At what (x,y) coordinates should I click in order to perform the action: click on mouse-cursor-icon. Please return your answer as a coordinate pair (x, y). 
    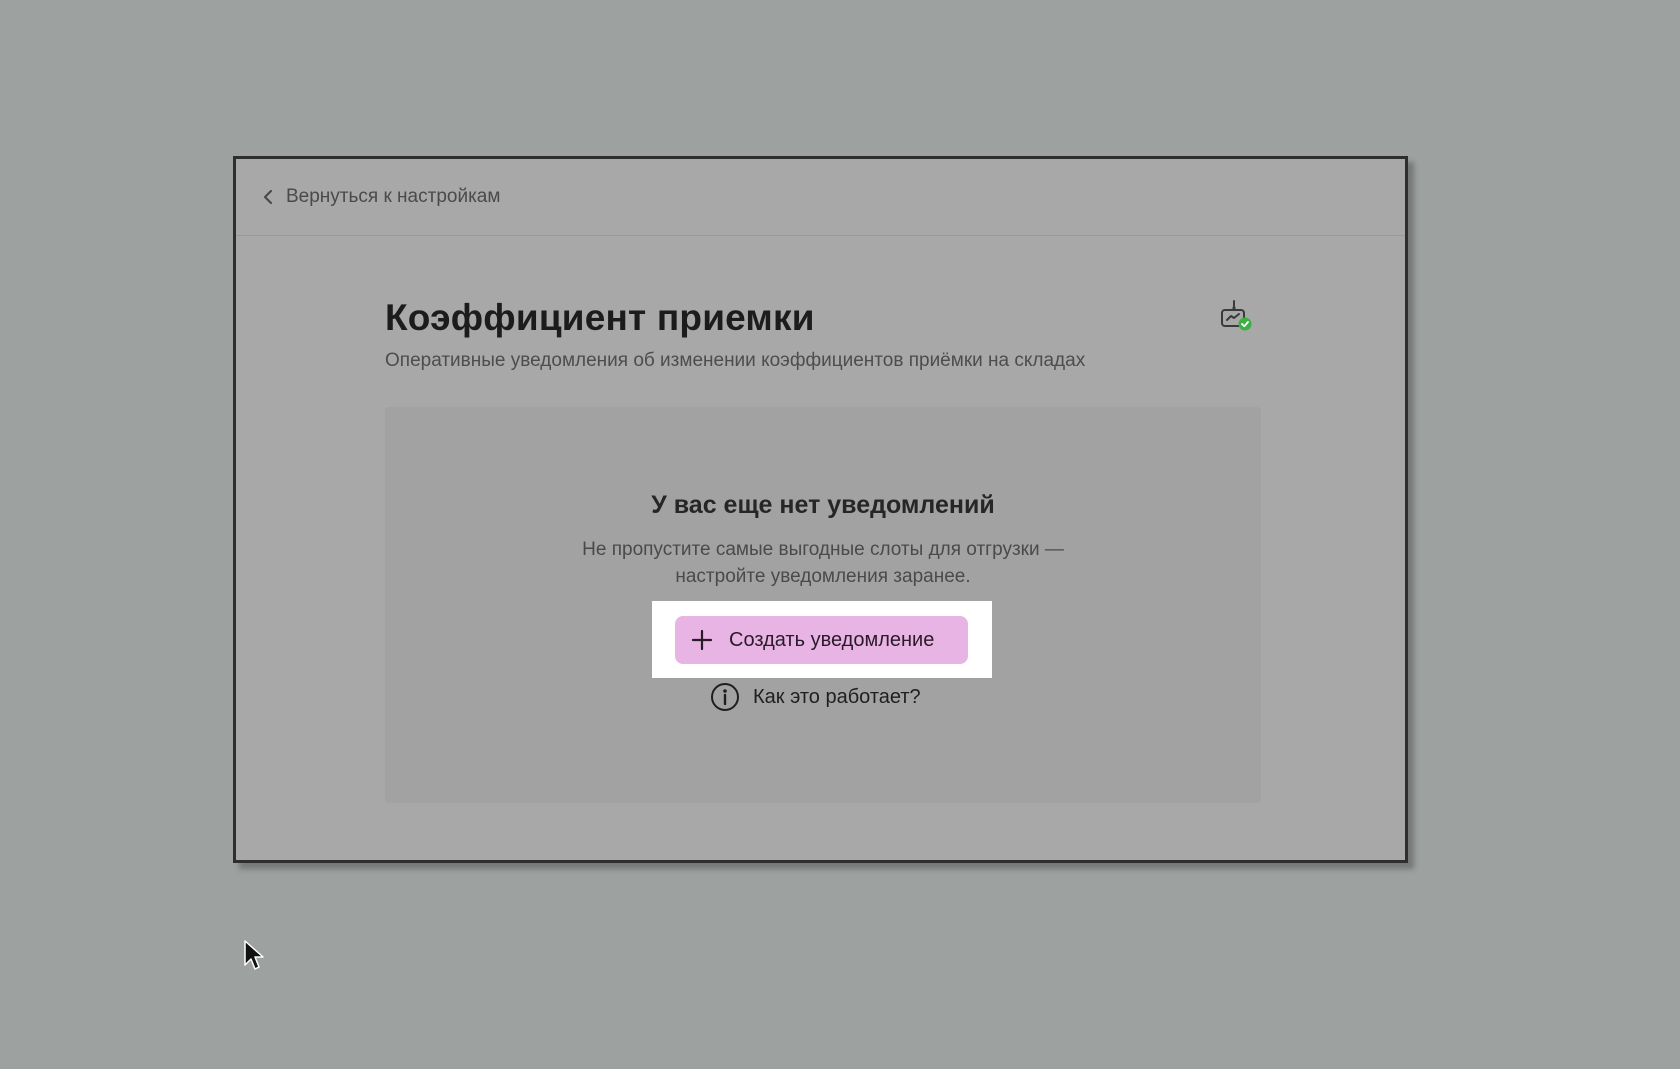
    Looking at the image, I should click on (254, 955).